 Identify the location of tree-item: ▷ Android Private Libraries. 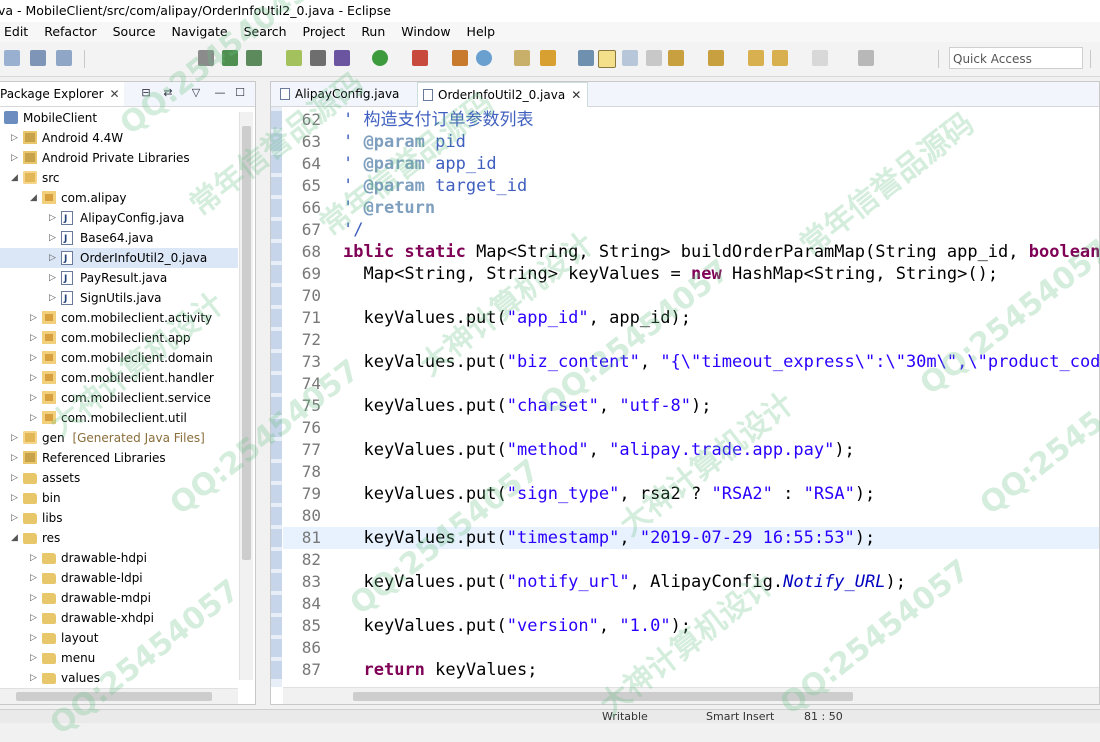
(119, 158).